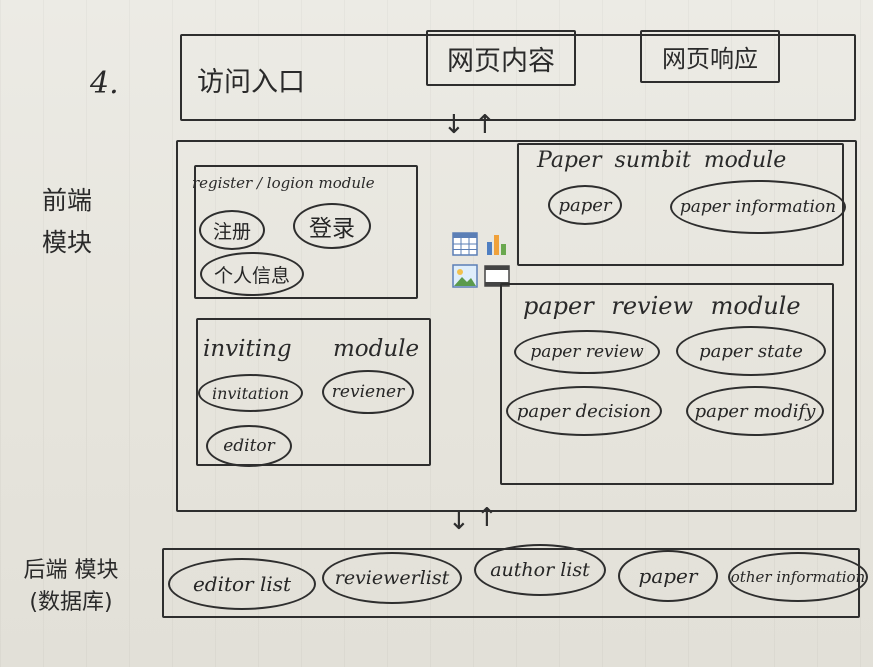  Describe the element at coordinates (751, 351) in the screenshot. I see `review-item-paper-state: paper state` at that location.